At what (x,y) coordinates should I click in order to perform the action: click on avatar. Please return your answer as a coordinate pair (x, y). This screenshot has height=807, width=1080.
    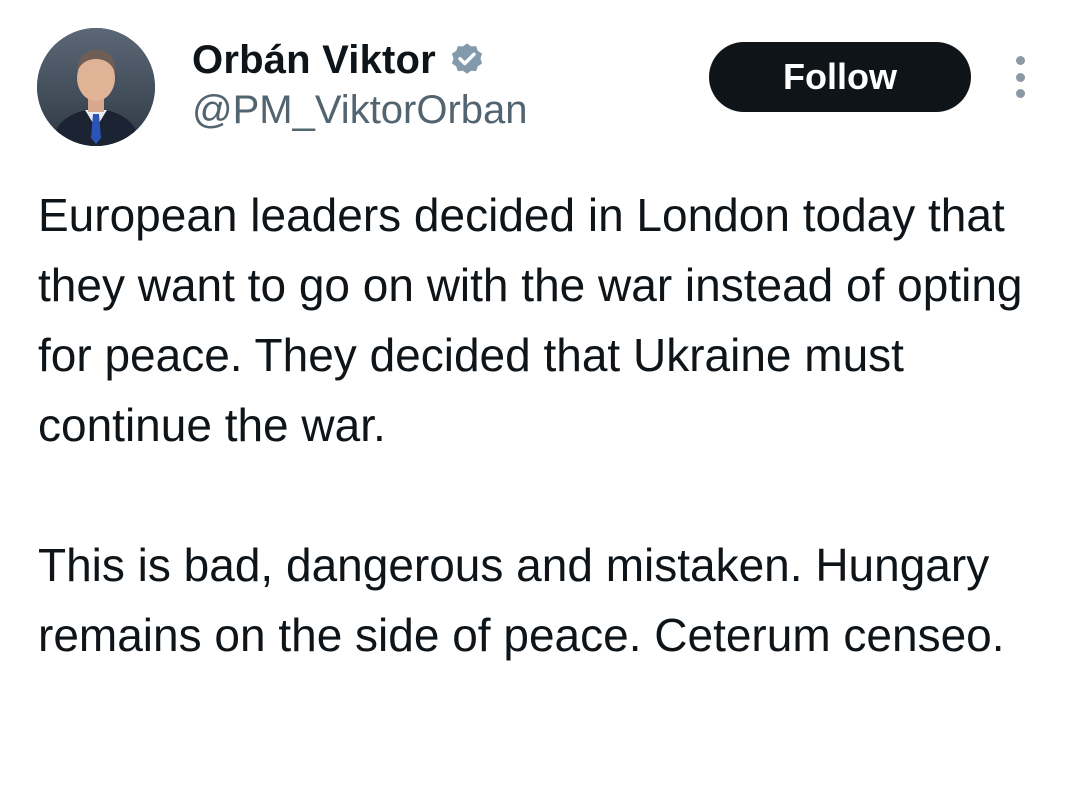
    Looking at the image, I should click on (96, 87).